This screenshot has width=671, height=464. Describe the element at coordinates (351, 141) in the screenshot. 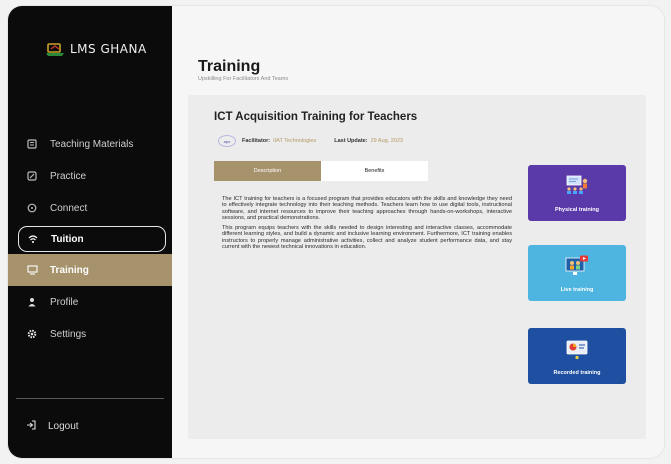

I see `last-update-label: Last Update:` at that location.